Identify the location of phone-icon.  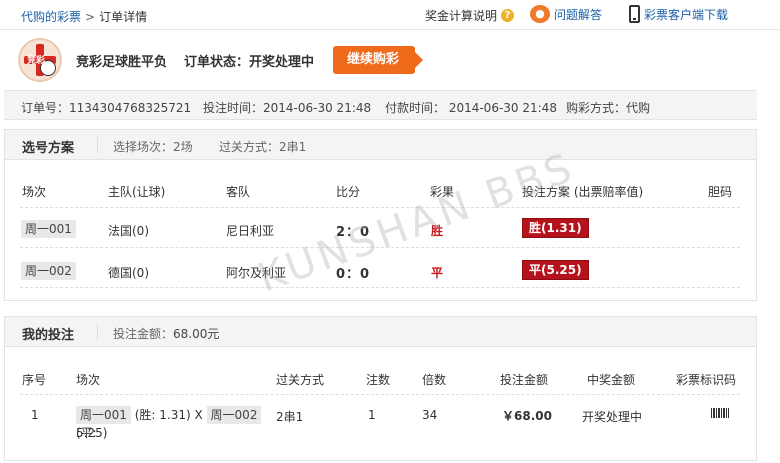
(634, 14).